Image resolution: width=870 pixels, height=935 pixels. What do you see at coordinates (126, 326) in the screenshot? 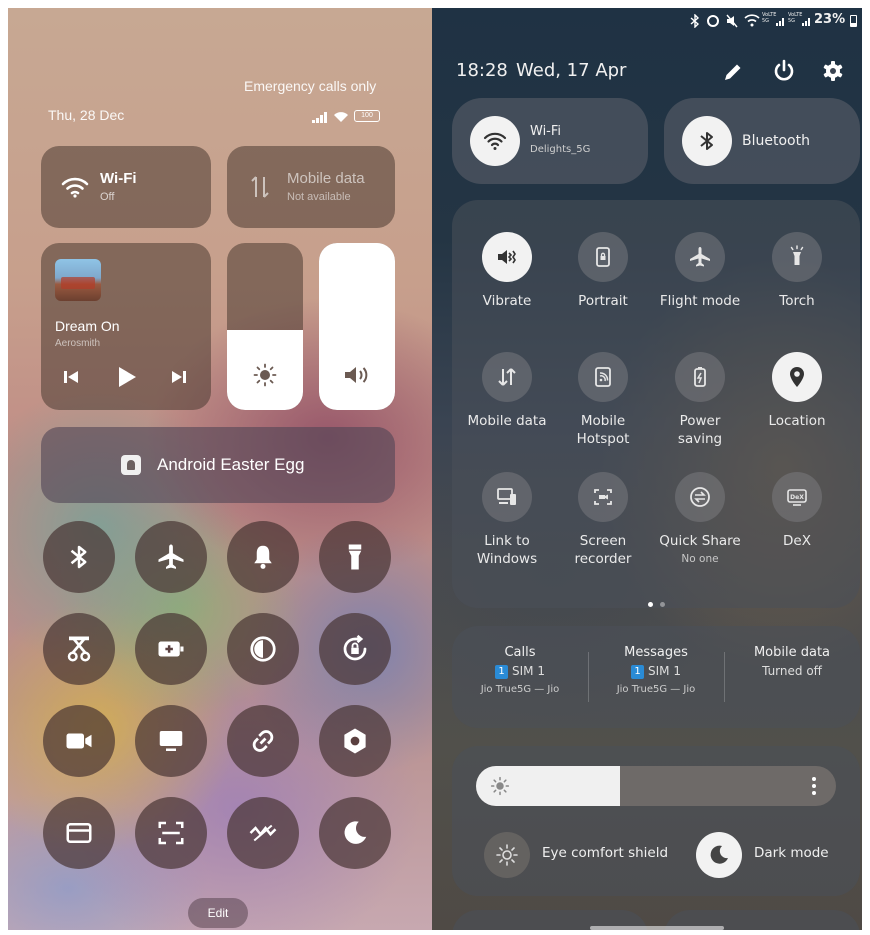
I see `media-player-tile: Dream On Aerosmith` at bounding box center [126, 326].